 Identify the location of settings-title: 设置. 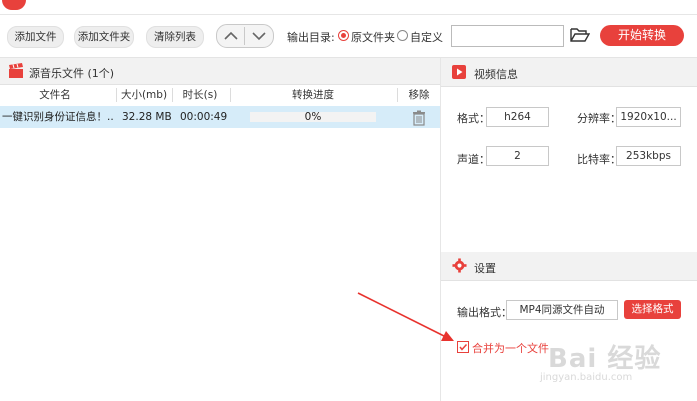
(485, 268).